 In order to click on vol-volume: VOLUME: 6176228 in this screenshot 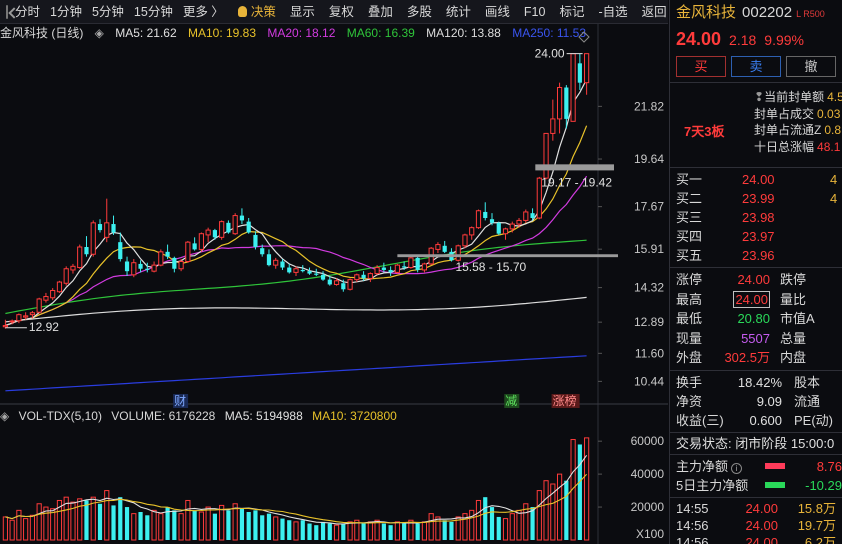, I will do `click(163, 416)`.